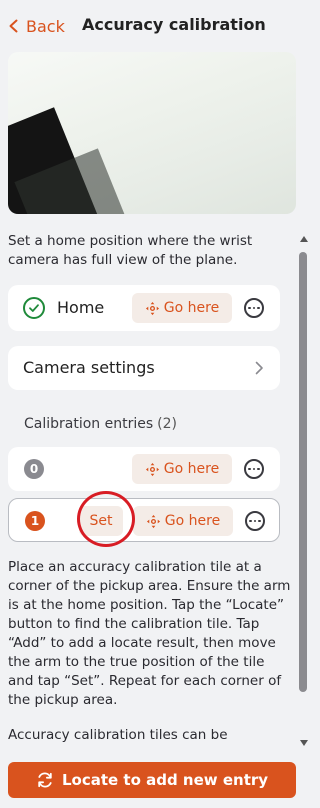 The image size is (320, 808). What do you see at coordinates (81, 307) in the screenshot?
I see `home-label: Home` at bounding box center [81, 307].